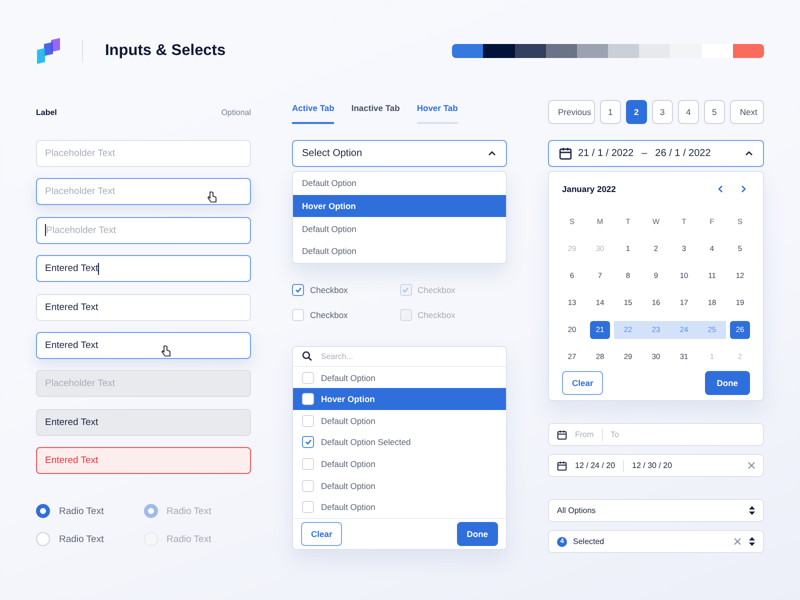 The height and width of the screenshot is (600, 800). I want to click on page-button: 4, so click(688, 112).